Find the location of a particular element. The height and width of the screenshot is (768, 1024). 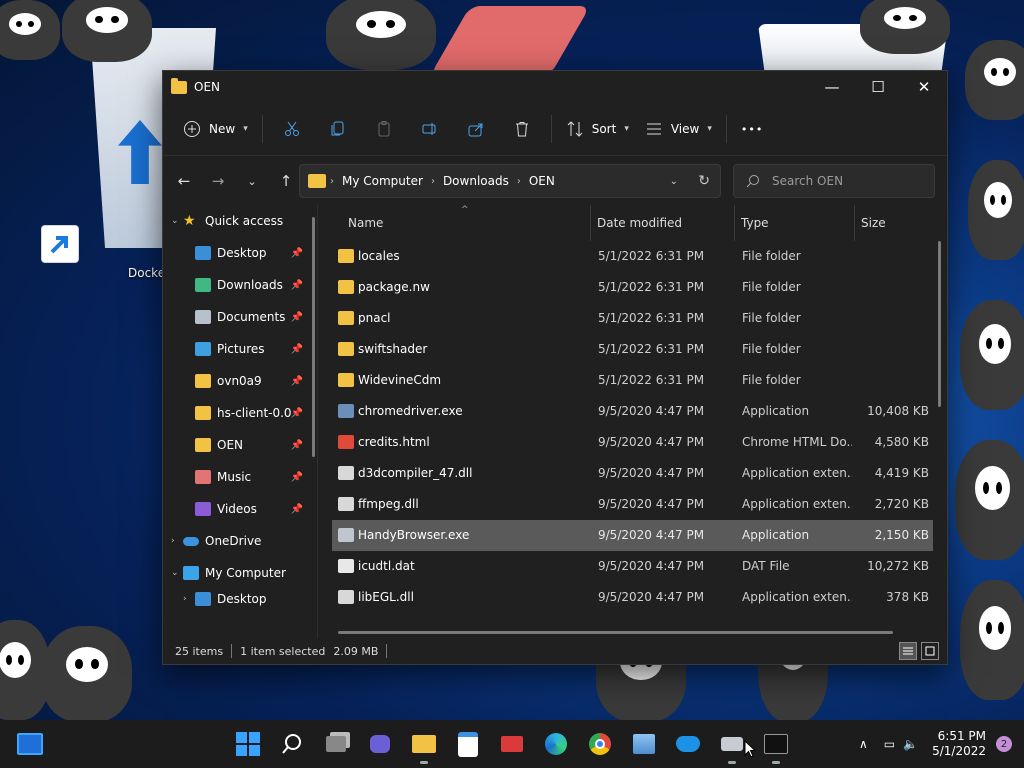

nav-item-hs-client-0-0: hs-client-0.0 📌 is located at coordinates (240, 413).